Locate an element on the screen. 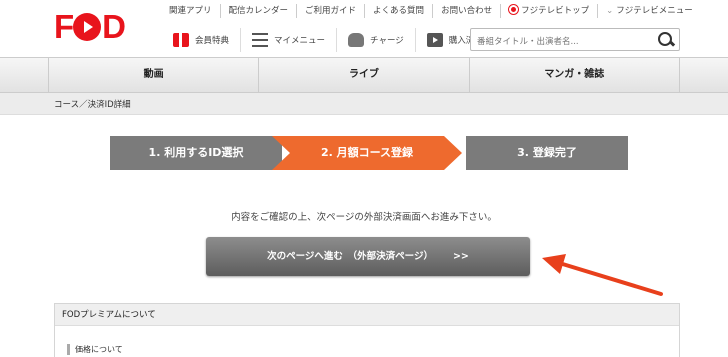 This screenshot has height=357, width=728. member-nav: 会員特典 マイメニュー チャージ 購入済 is located at coordinates (323, 40).